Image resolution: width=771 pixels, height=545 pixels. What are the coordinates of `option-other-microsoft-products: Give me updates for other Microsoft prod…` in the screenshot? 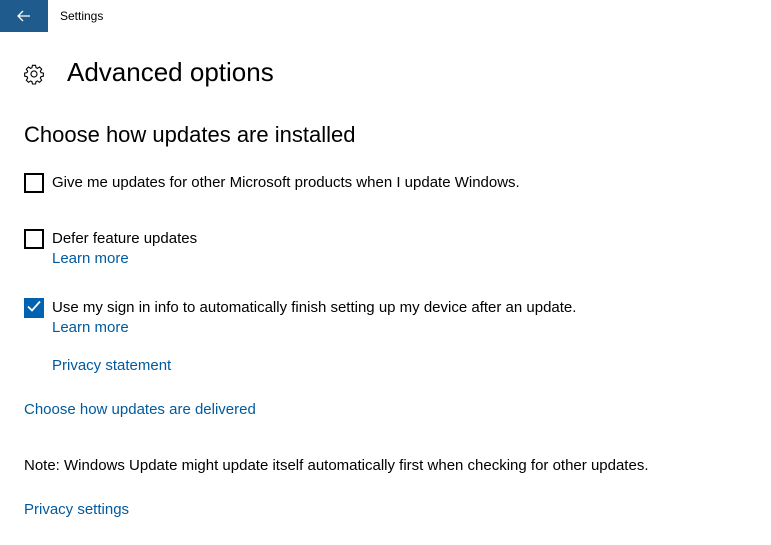 It's located at (272, 183).